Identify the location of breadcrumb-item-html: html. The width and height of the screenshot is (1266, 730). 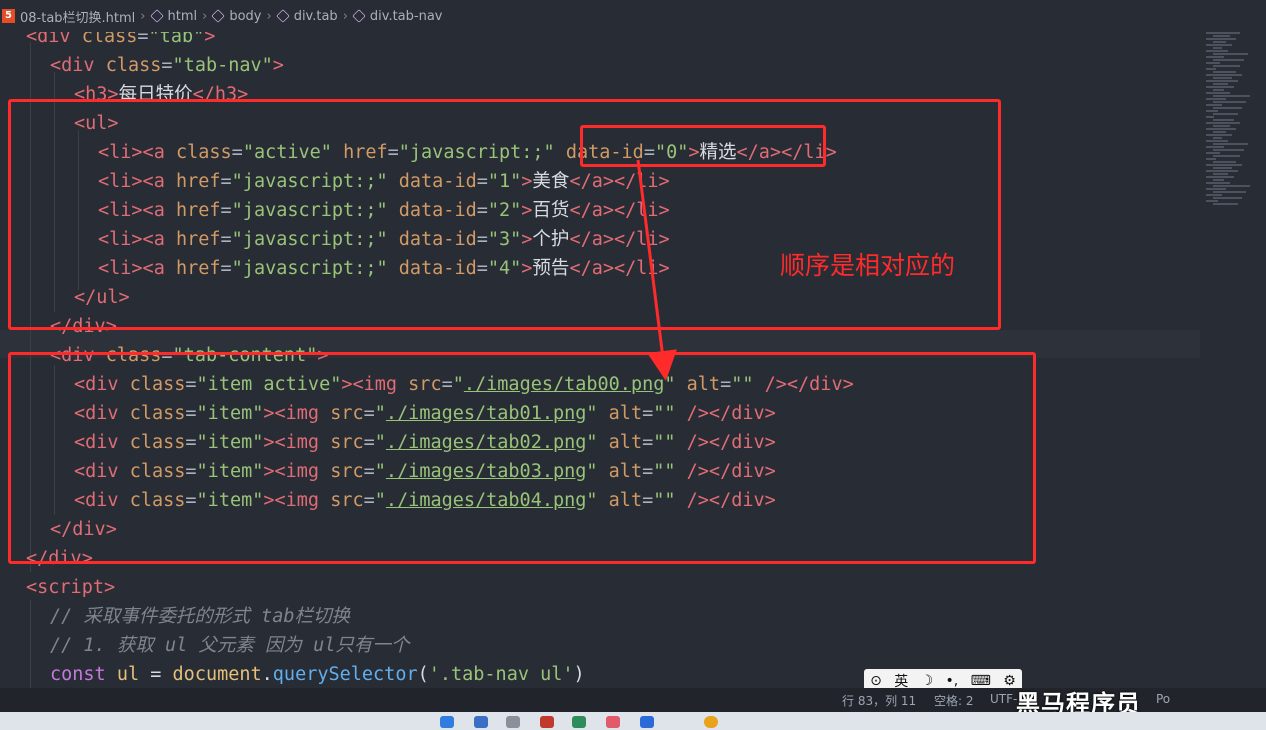
(183, 16).